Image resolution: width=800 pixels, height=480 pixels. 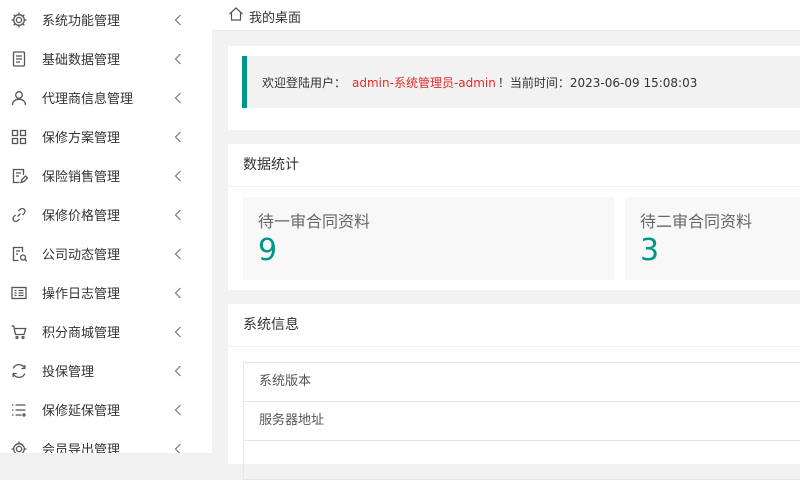 I want to click on sidebar-item-insurance-sales: 保险销售管理, so click(x=106, y=175).